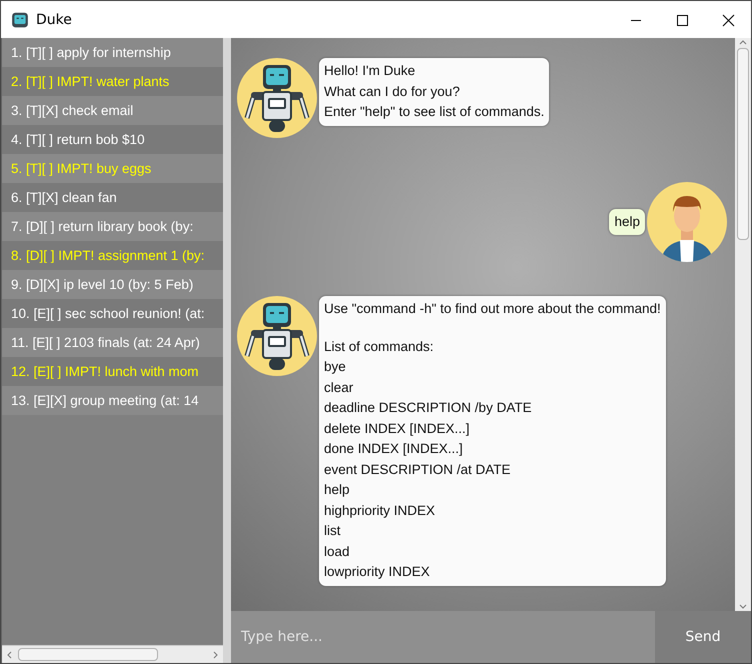  What do you see at coordinates (377, 572) in the screenshot?
I see `message-text: lowpriority INDEX` at bounding box center [377, 572].